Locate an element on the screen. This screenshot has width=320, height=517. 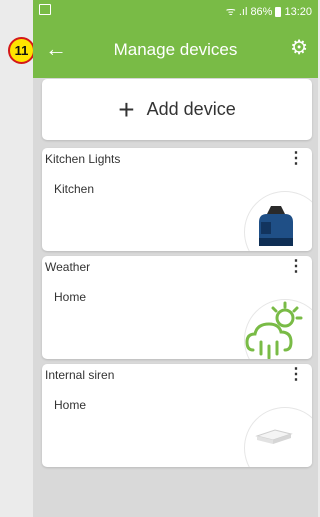
weather-icon is located at coordinates (274, 330).